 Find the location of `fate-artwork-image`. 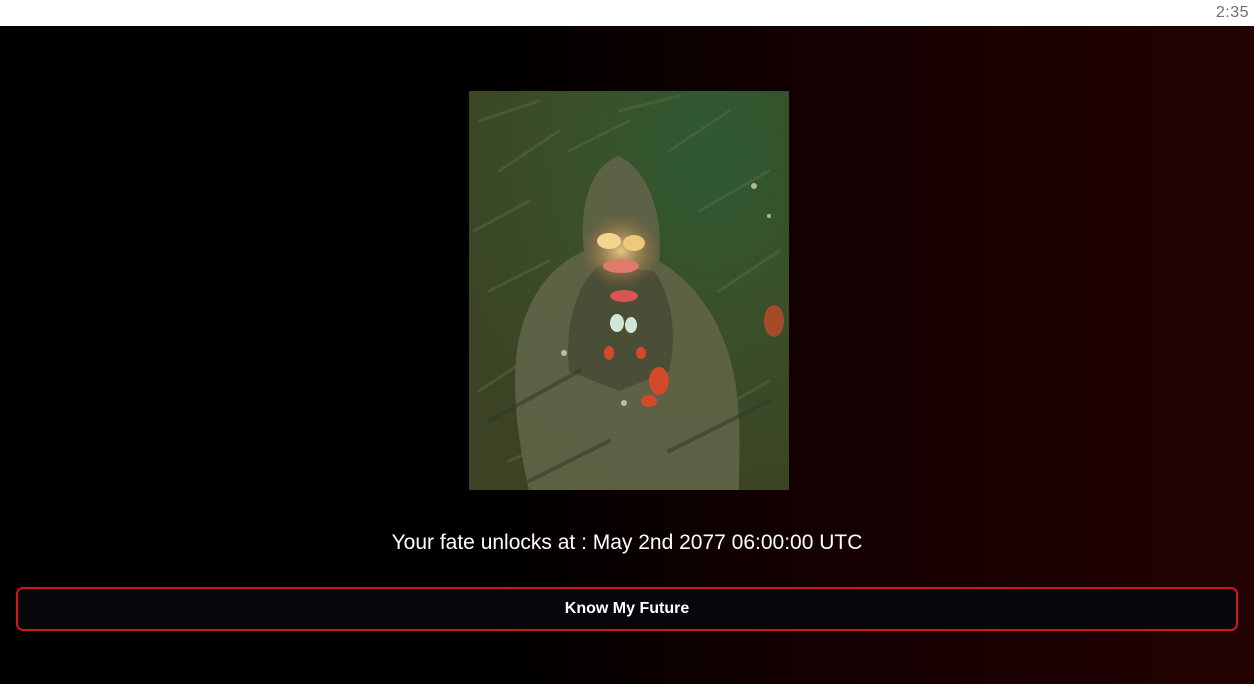

fate-artwork-image is located at coordinates (629, 290).